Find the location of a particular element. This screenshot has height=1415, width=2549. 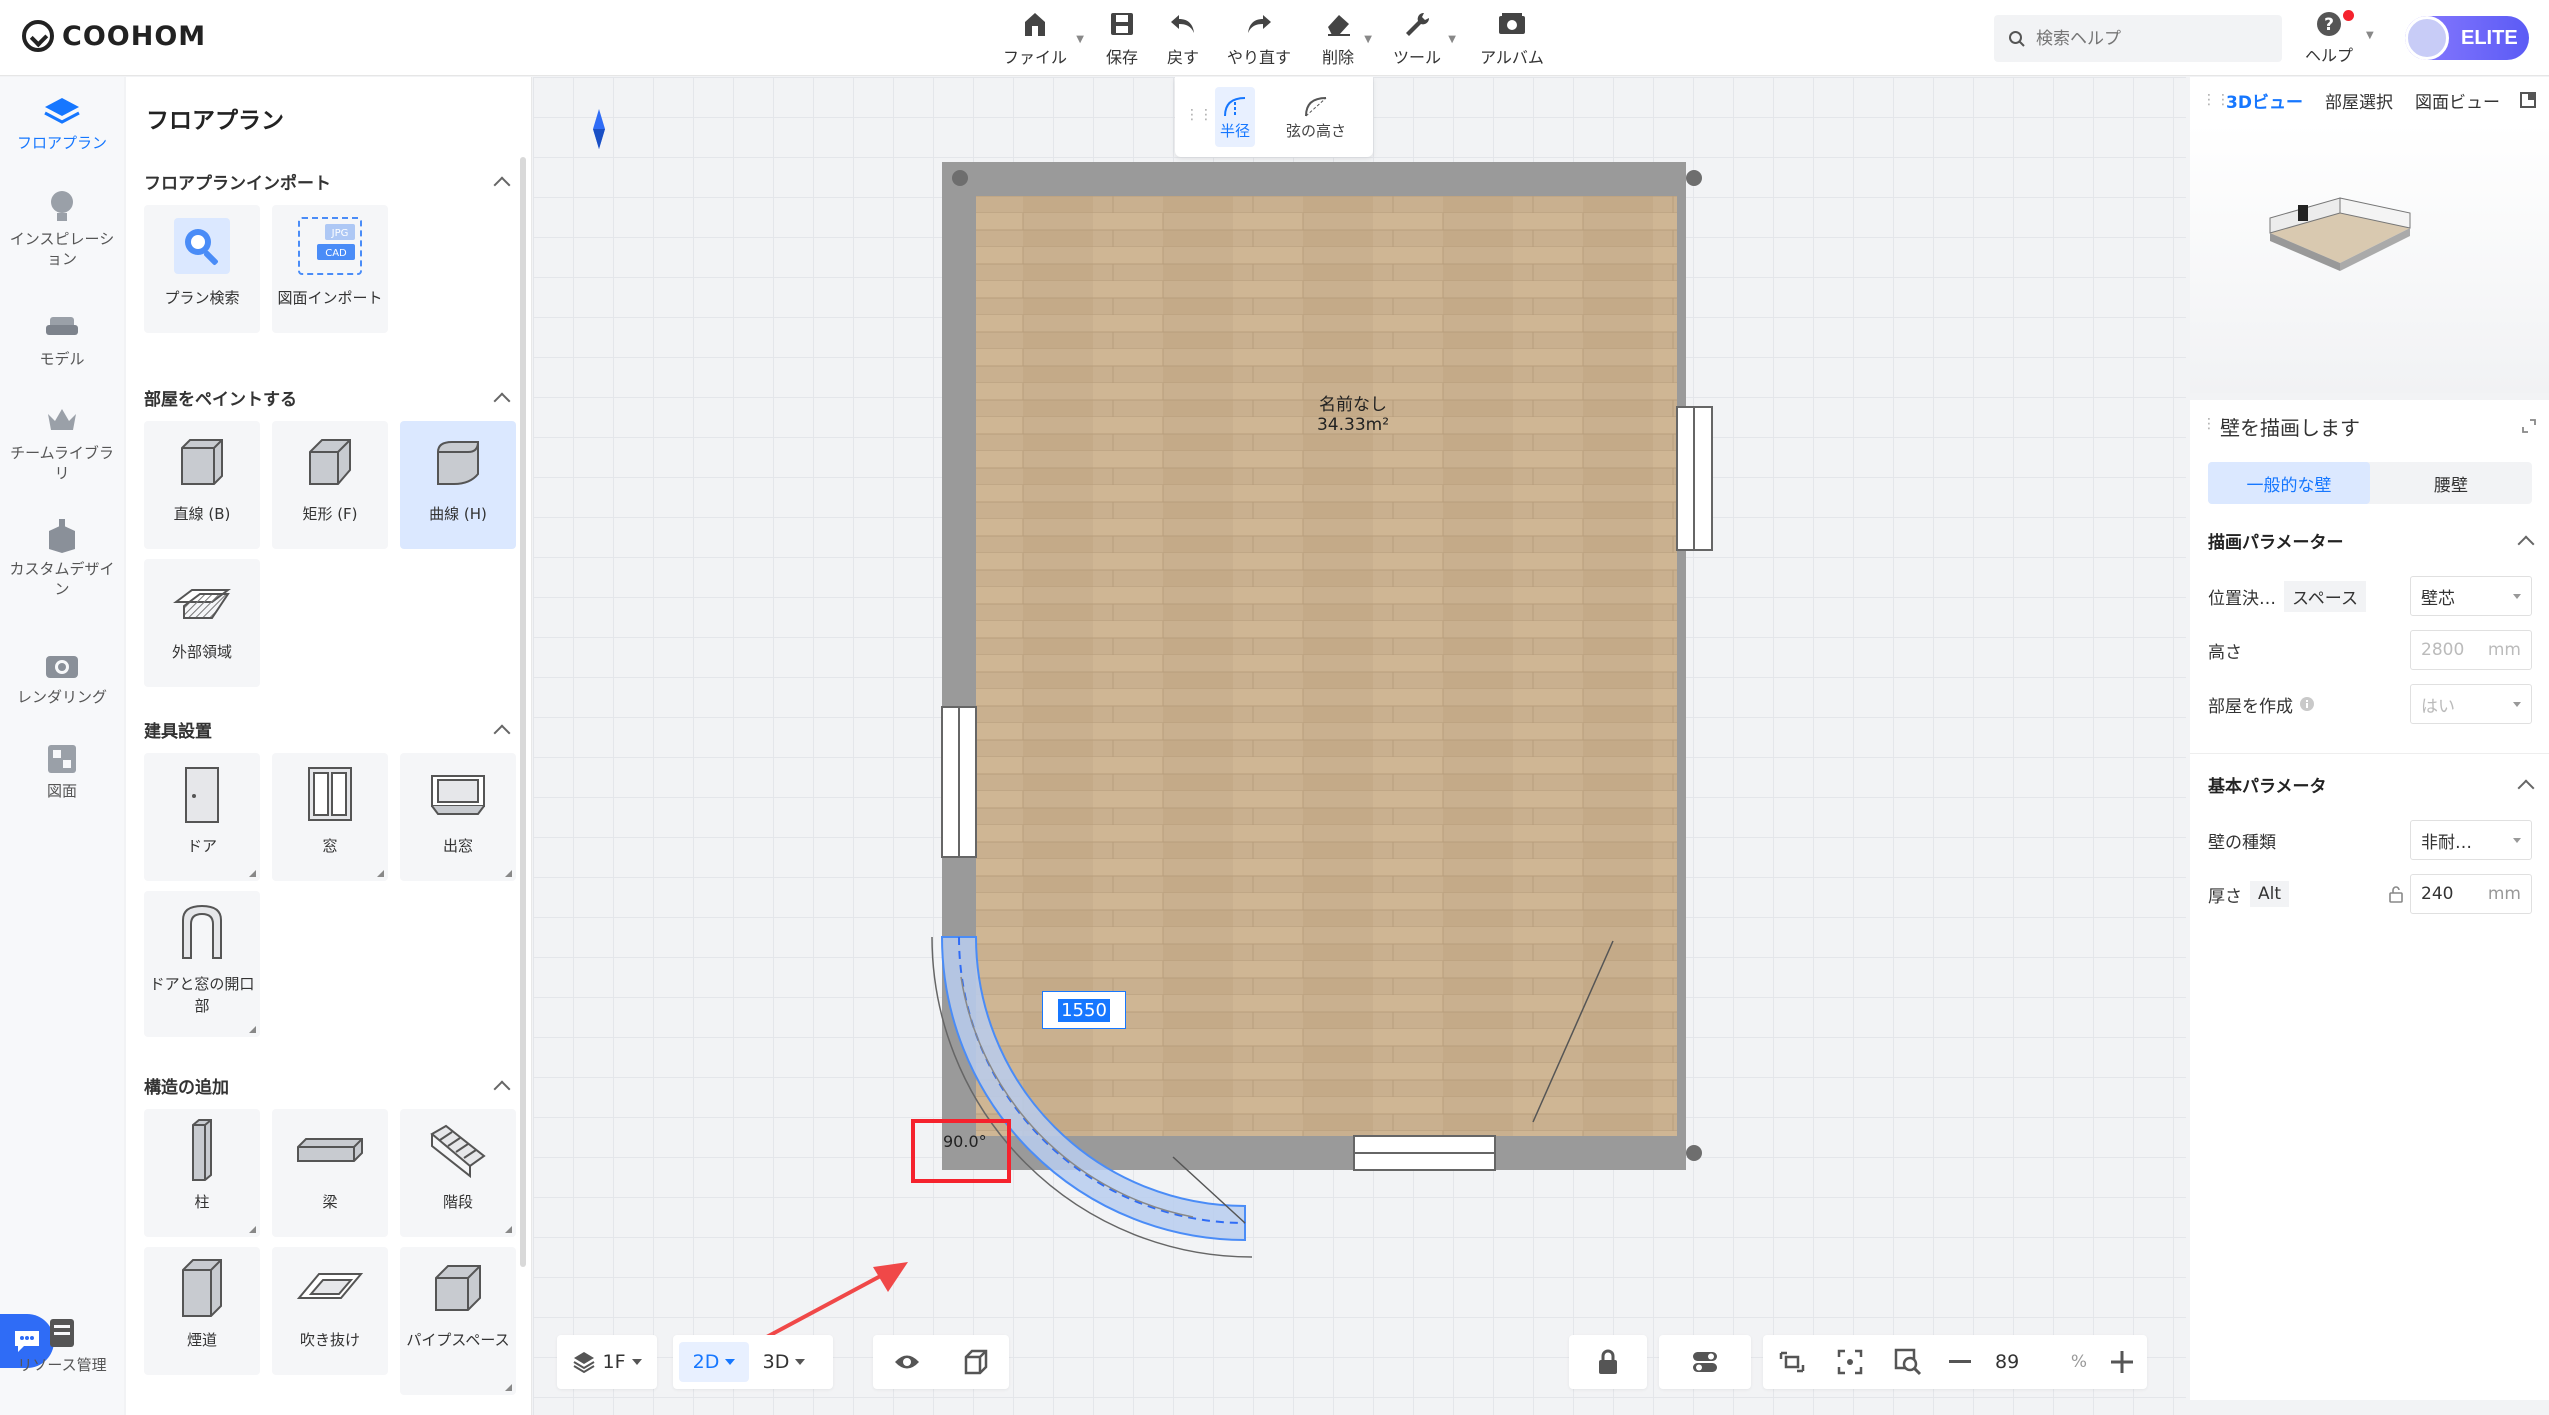

undo-button: 戻す is located at coordinates (1183, 38).